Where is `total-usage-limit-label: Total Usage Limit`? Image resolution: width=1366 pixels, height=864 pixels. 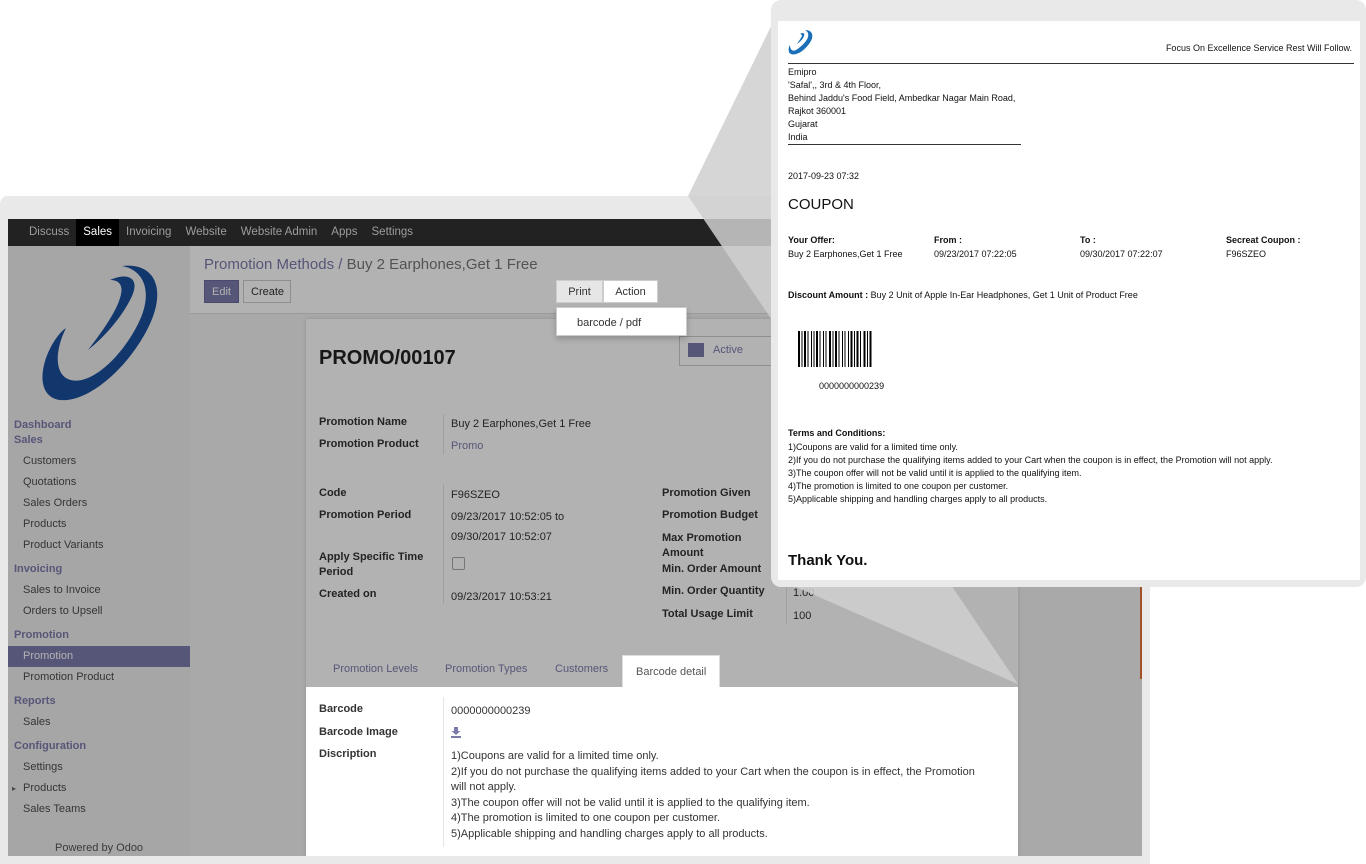
total-usage-limit-label: Total Usage Limit is located at coordinates (707, 614).